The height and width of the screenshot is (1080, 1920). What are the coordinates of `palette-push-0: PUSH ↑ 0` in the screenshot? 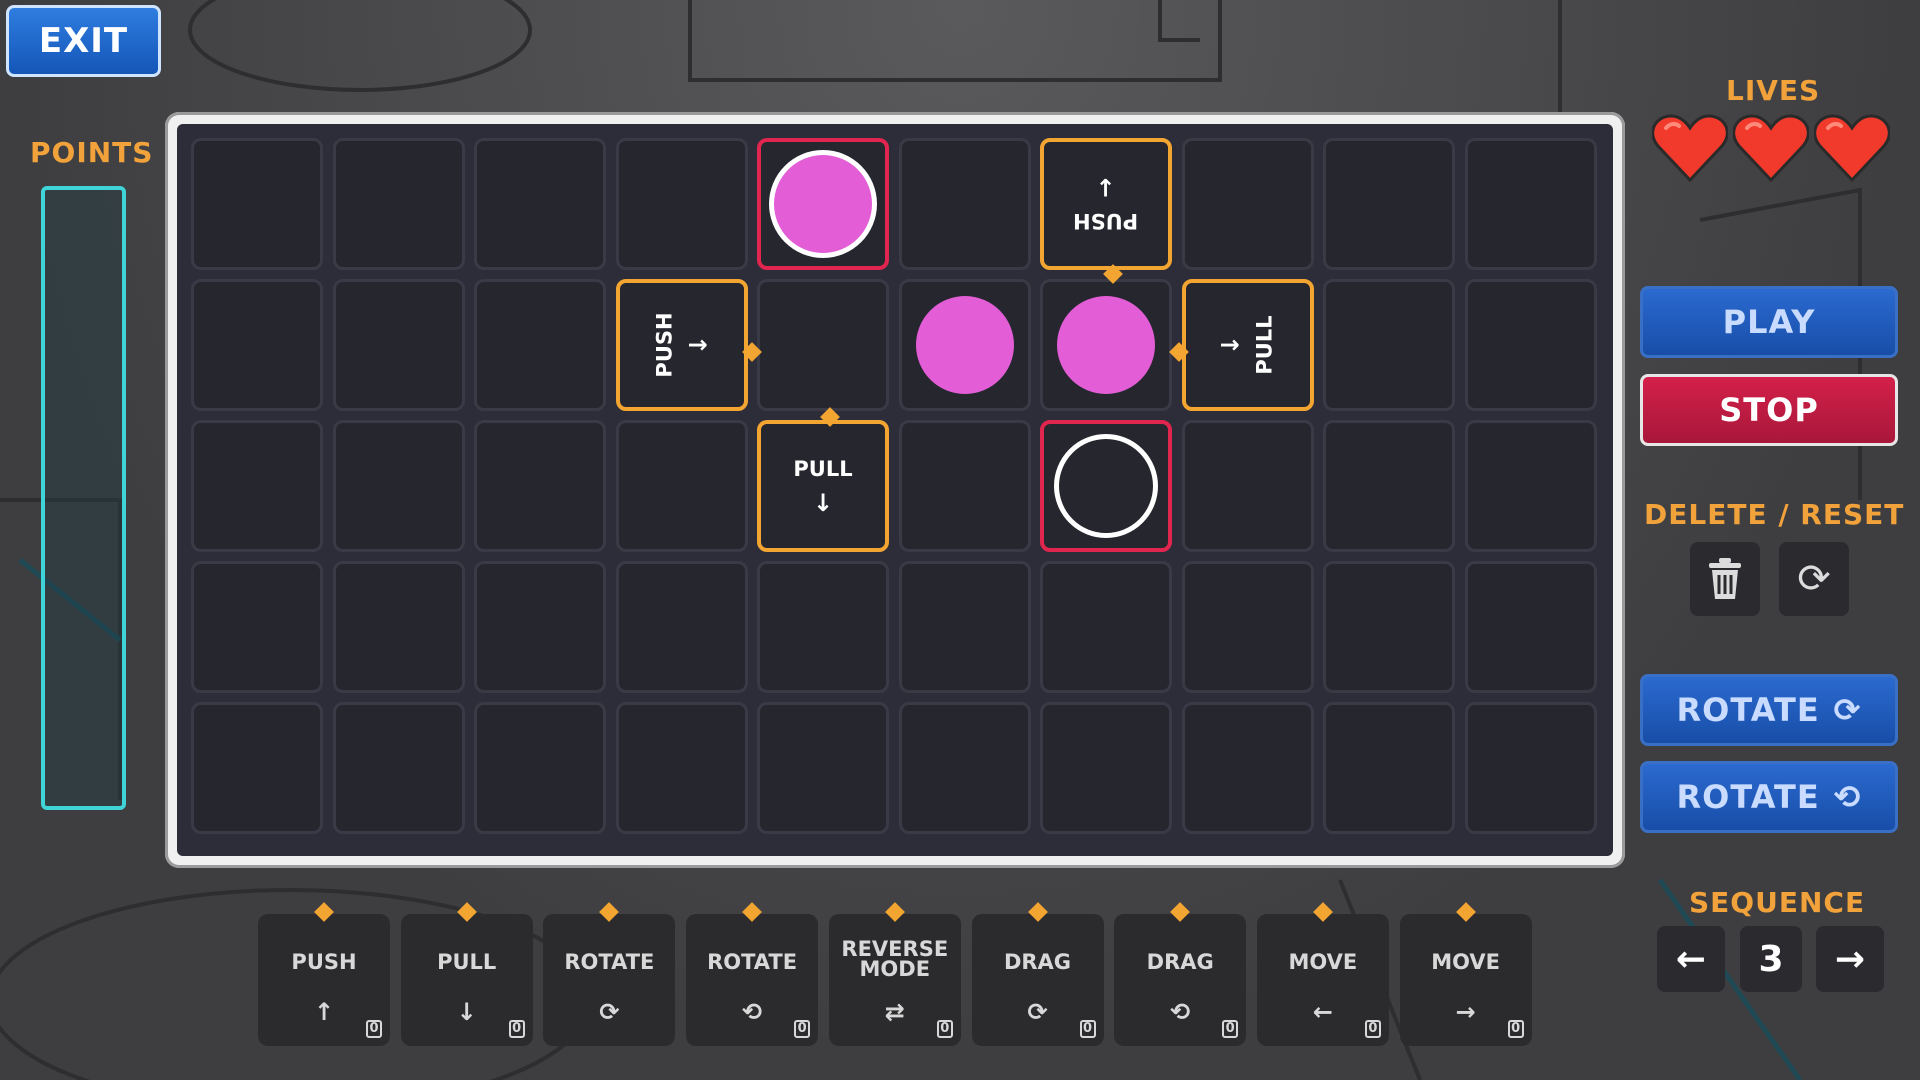 It's located at (324, 974).